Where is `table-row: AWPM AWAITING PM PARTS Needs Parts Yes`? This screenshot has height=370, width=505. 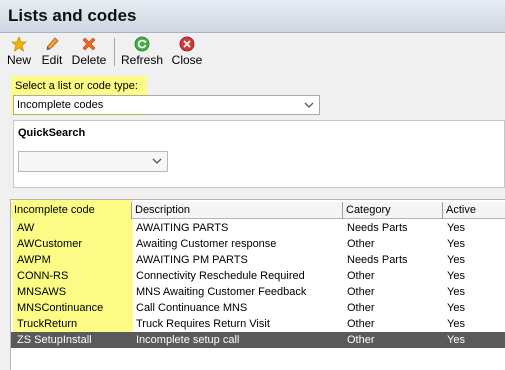 table-row: AWPM AWAITING PM PARTS Needs Parts Yes is located at coordinates (258, 260).